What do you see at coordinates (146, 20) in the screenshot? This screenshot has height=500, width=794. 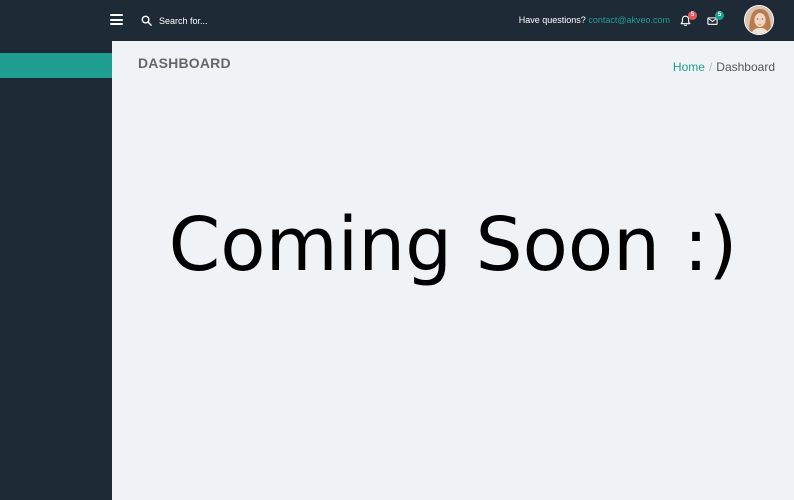 I see `search-icon` at bounding box center [146, 20].